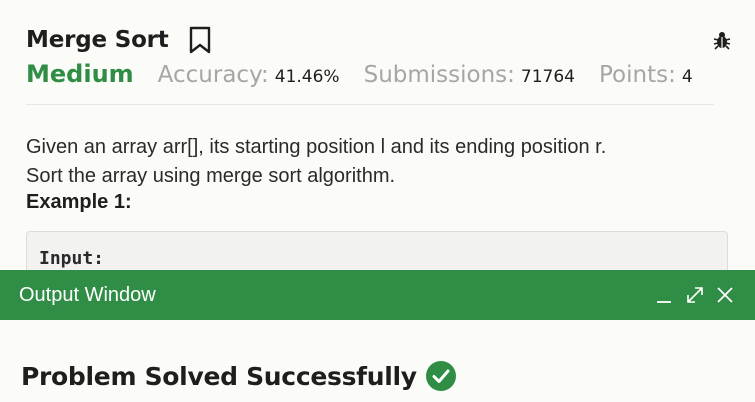 This screenshot has height=402, width=755. I want to click on success-message: Problem Solved Successfully, so click(219, 376).